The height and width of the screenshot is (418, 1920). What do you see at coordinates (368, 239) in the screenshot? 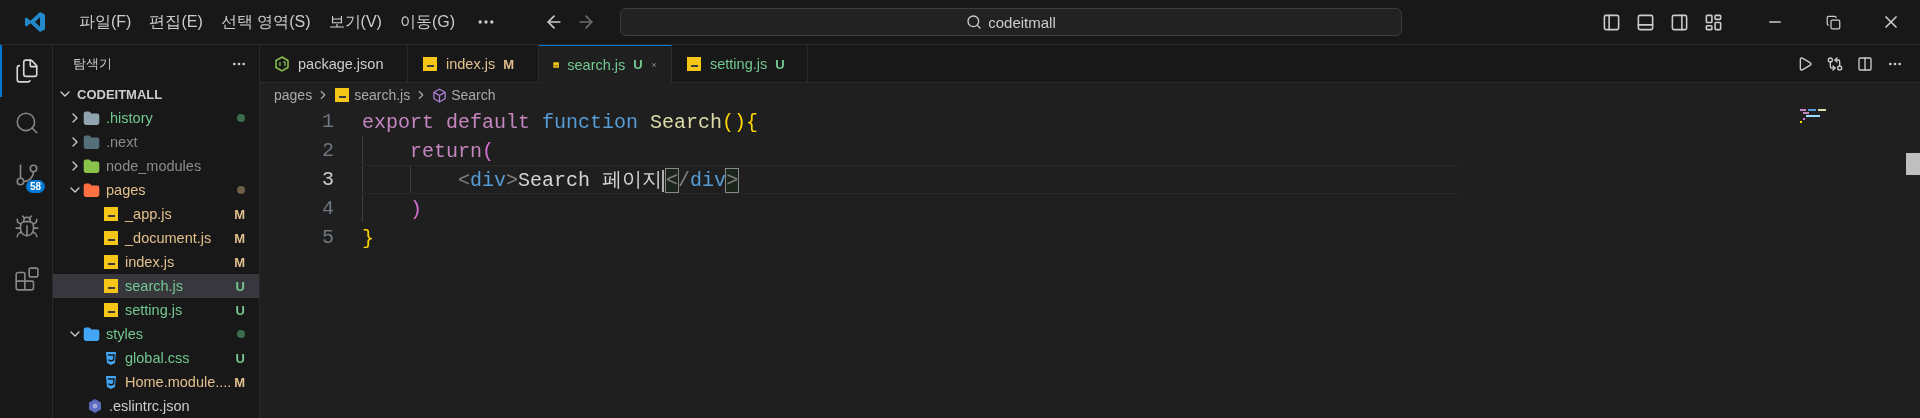
I see `code-line: }` at bounding box center [368, 239].